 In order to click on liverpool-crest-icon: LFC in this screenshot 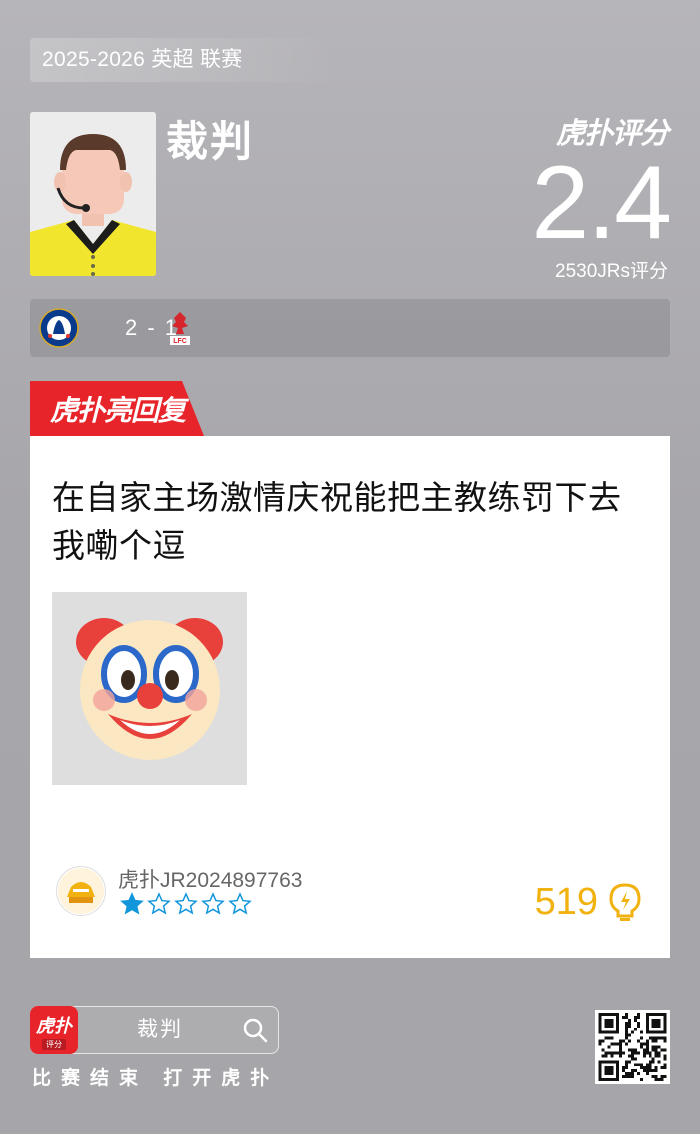, I will do `click(180, 328)`.